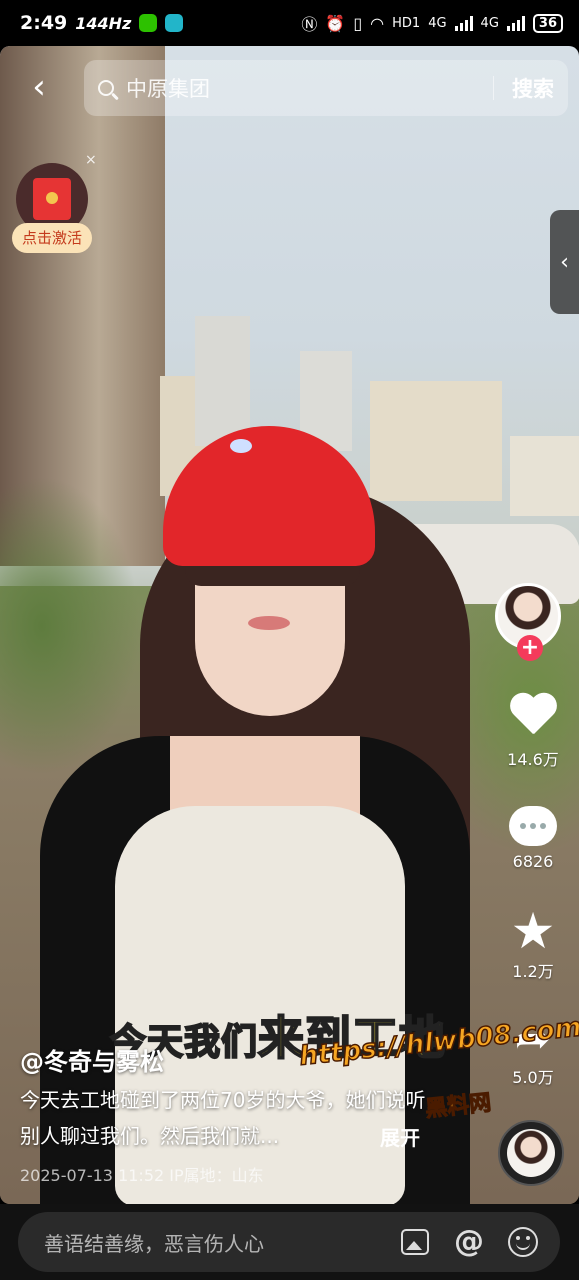 The height and width of the screenshot is (1280, 579). I want to click on app-notification-icon, so click(174, 23).